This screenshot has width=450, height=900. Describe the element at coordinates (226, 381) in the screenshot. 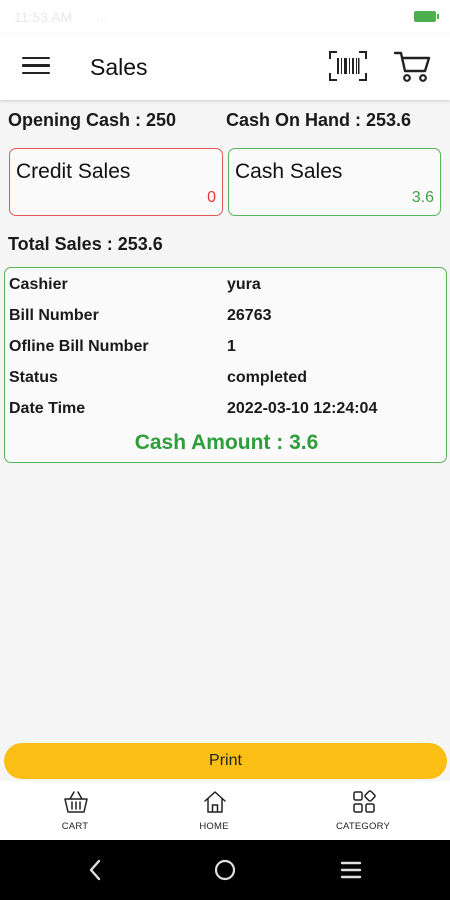

I see `detail-row-status: Status completed` at that location.